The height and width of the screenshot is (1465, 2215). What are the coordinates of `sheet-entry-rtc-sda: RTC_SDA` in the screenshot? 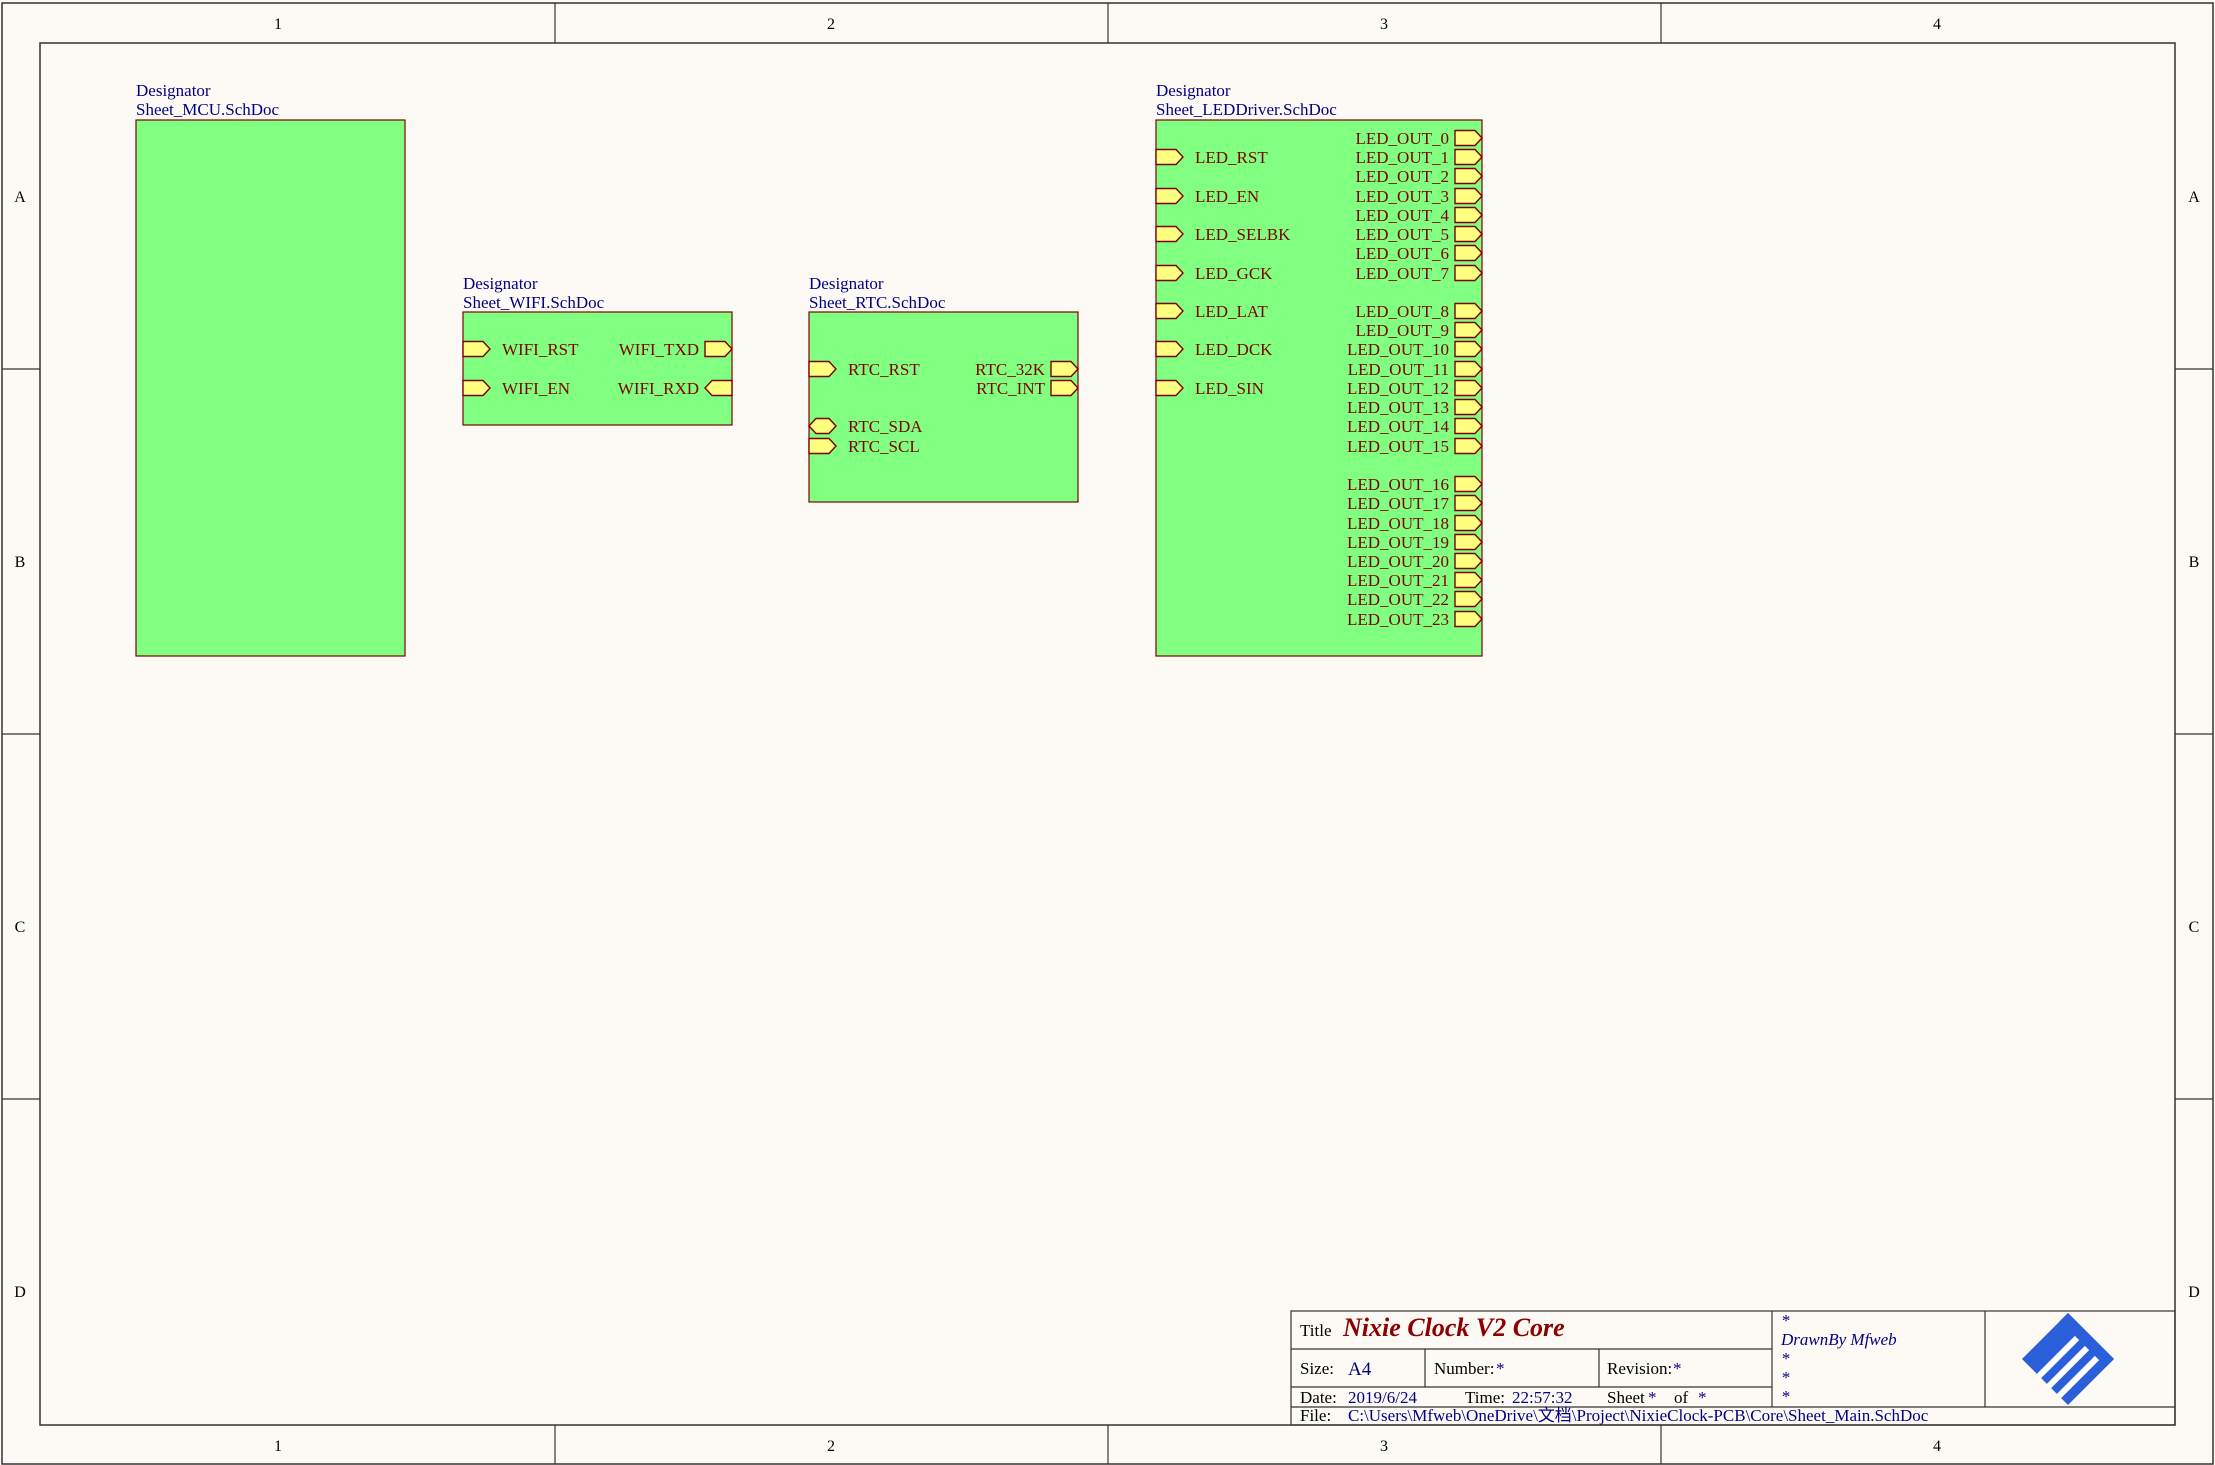 It's located at (865, 426).